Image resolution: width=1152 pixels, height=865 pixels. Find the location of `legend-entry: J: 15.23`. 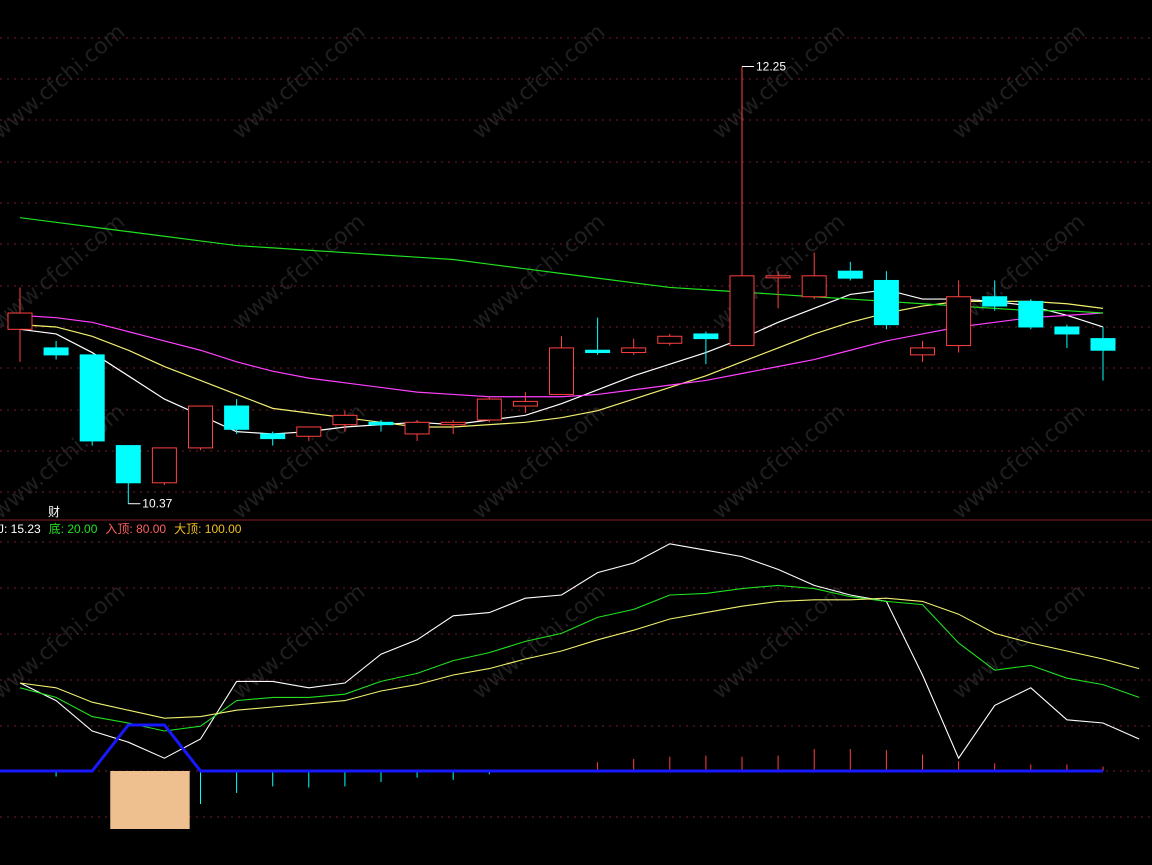

legend-entry: J: 15.23 is located at coordinates (20, 529).